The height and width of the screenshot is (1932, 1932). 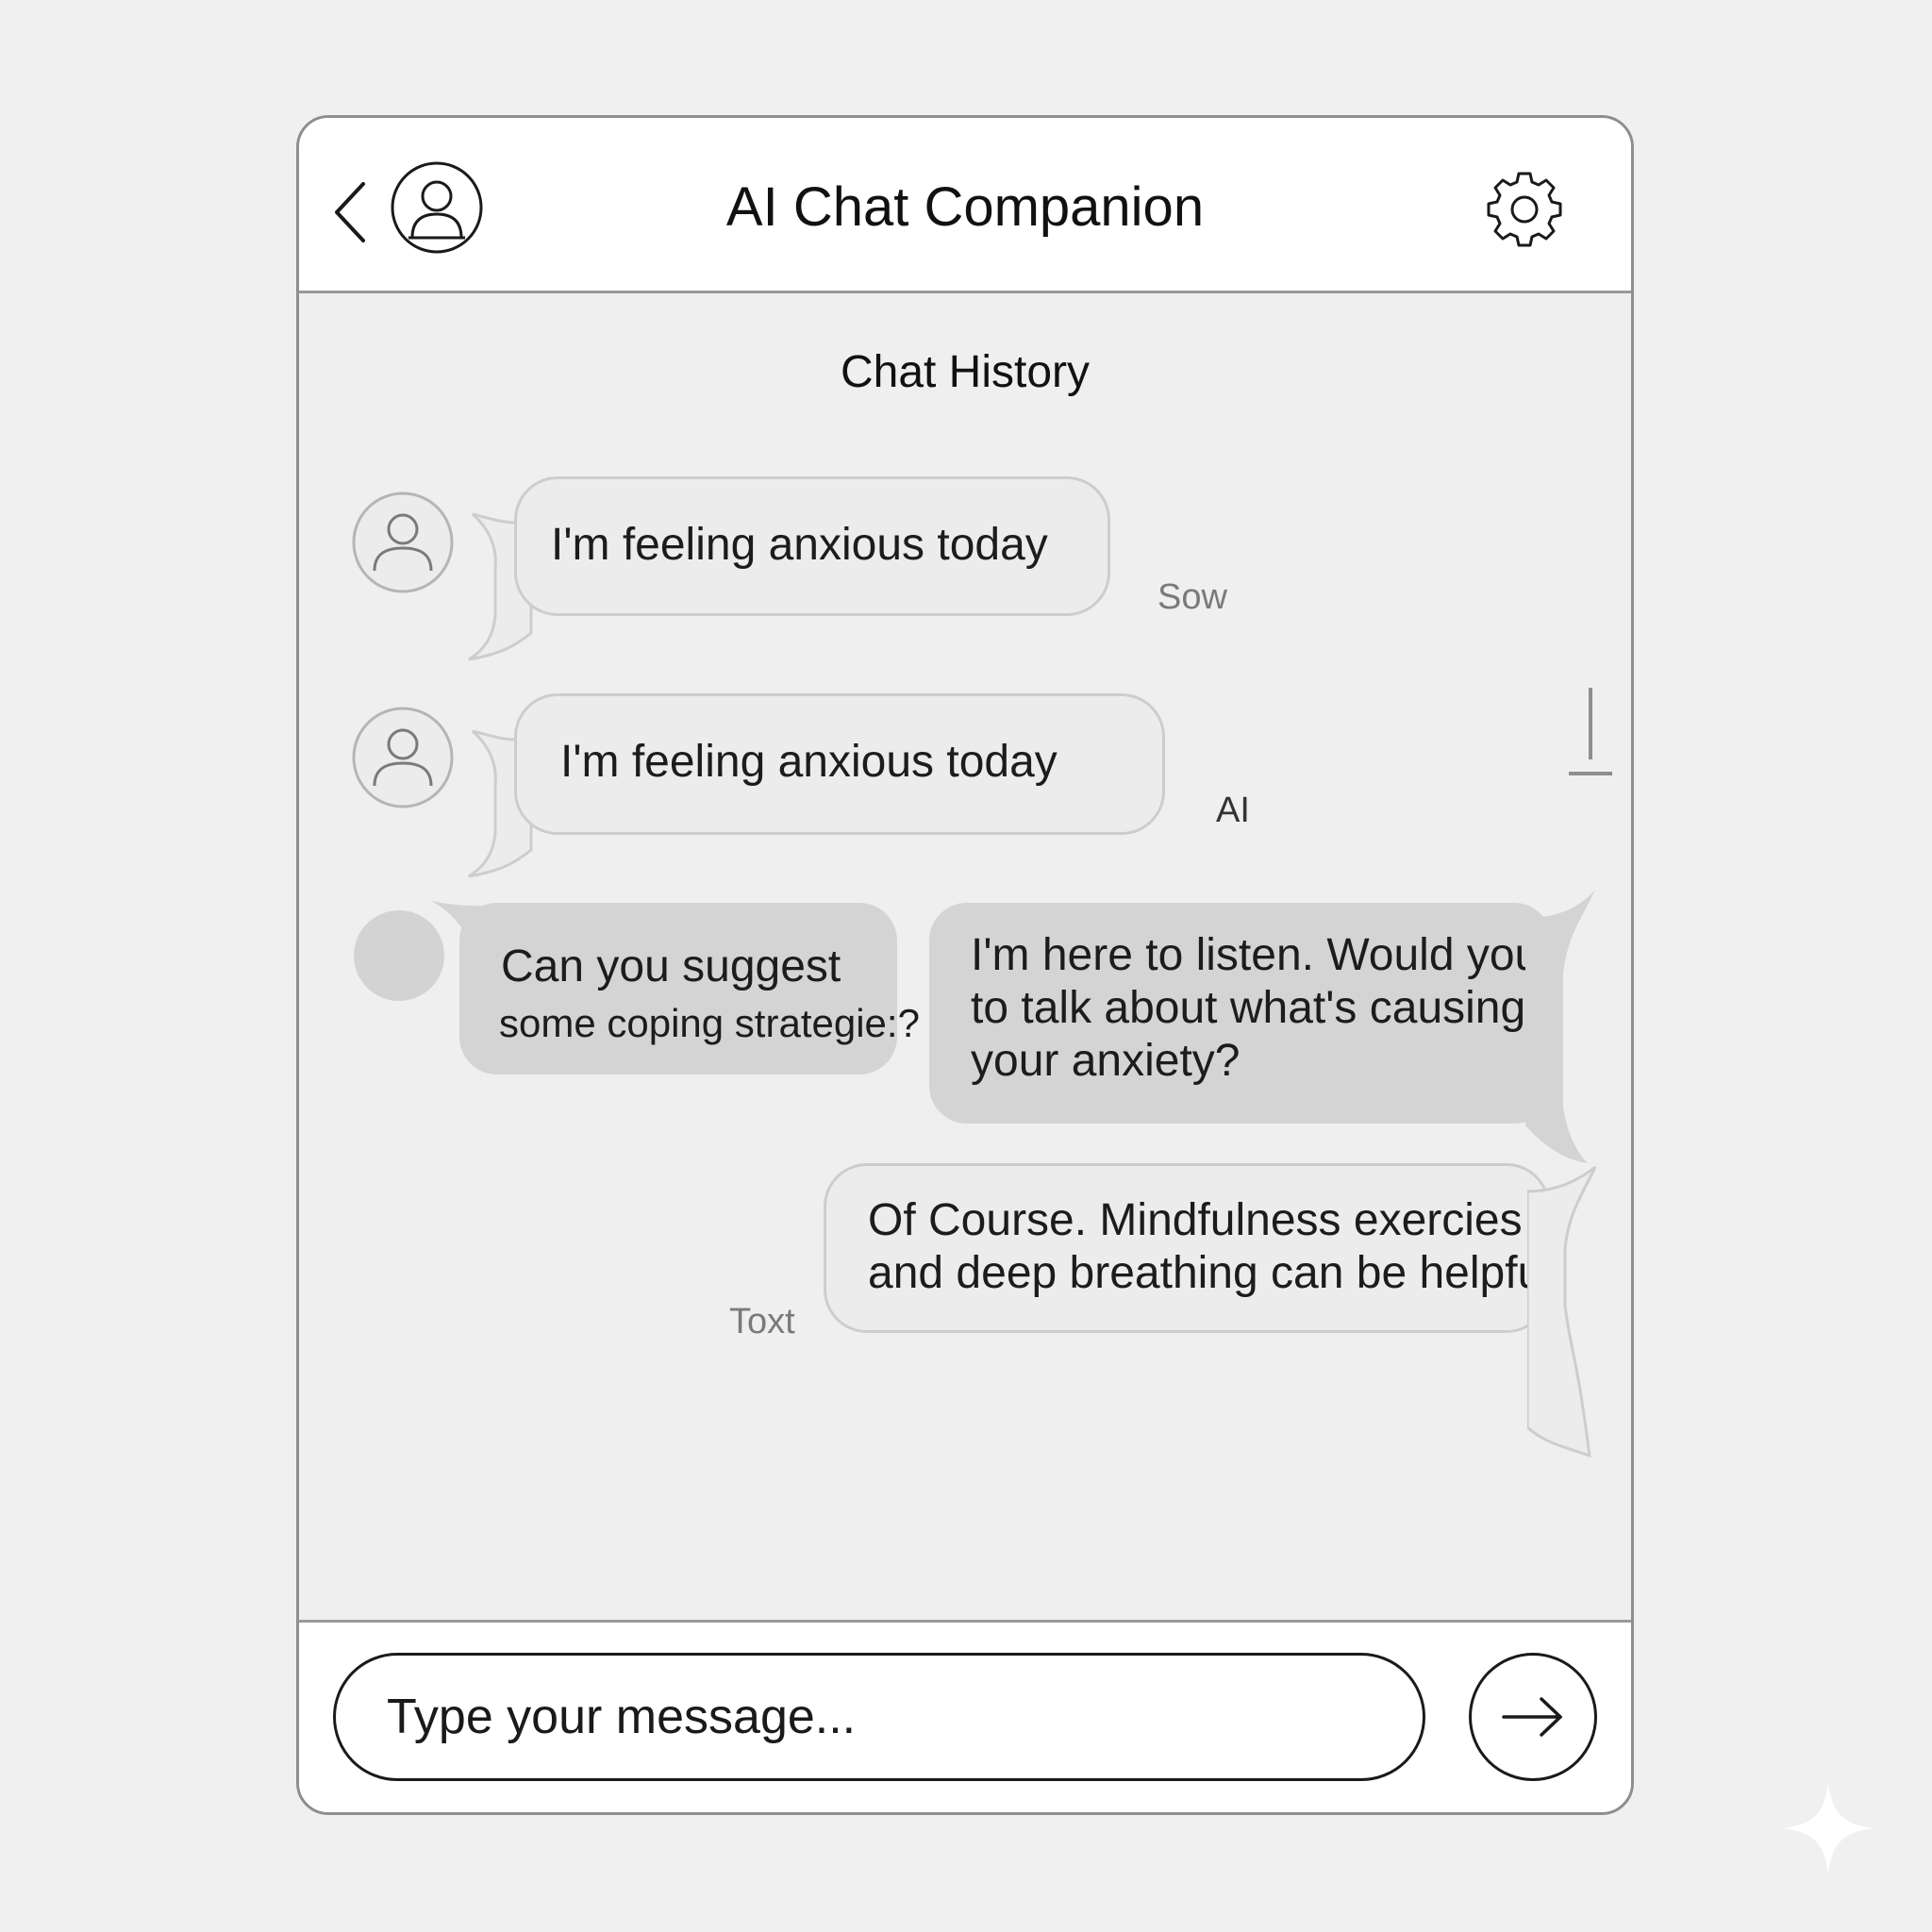 I want to click on composer-bar, so click(x=965, y=1716).